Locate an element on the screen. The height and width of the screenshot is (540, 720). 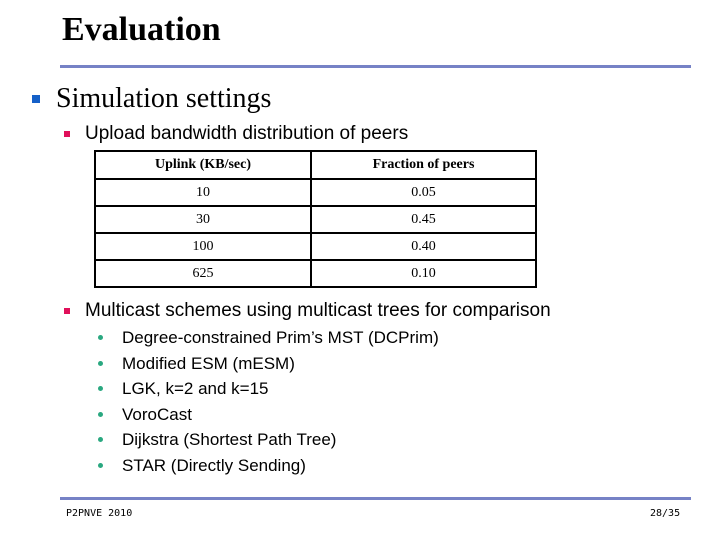
bullet-simulation-settings: Simulation settings is located at coordinates (151, 99).